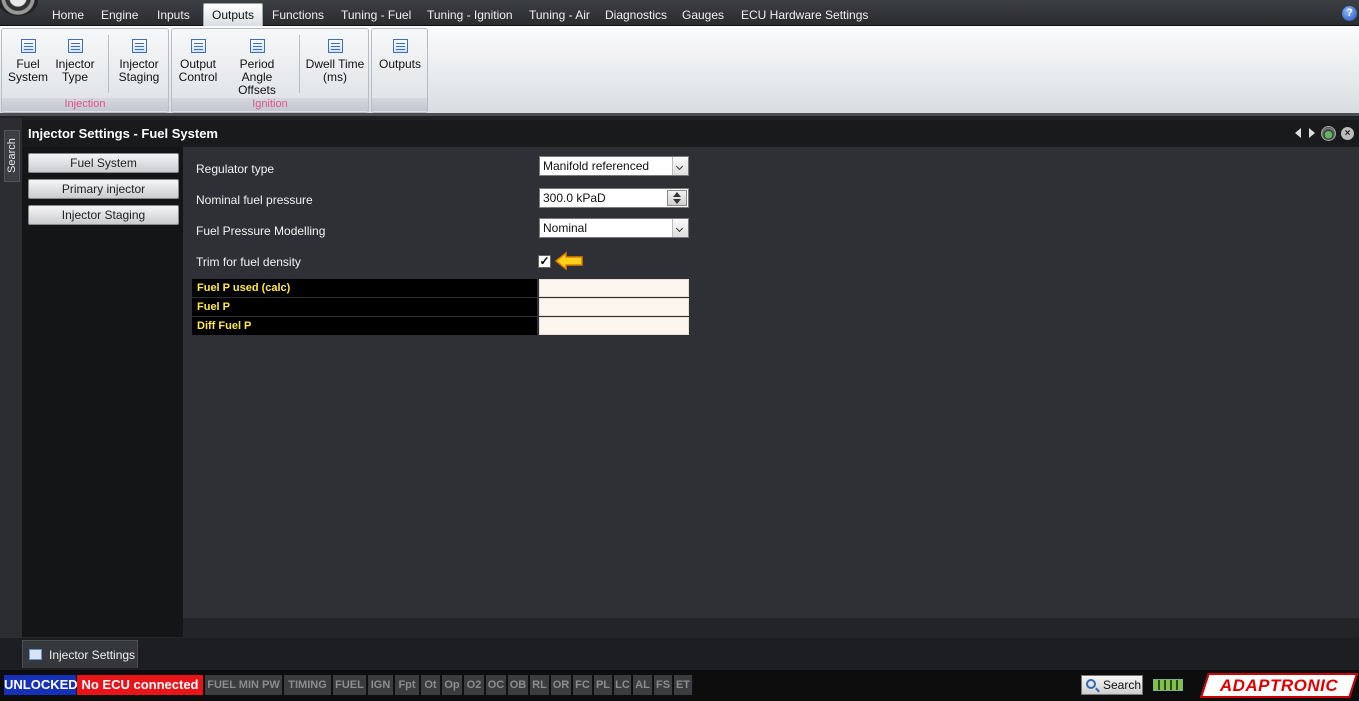 The height and width of the screenshot is (701, 1359). I want to click on menu-tab-tuning-fuel: Tuning - Fuel, so click(376, 15).